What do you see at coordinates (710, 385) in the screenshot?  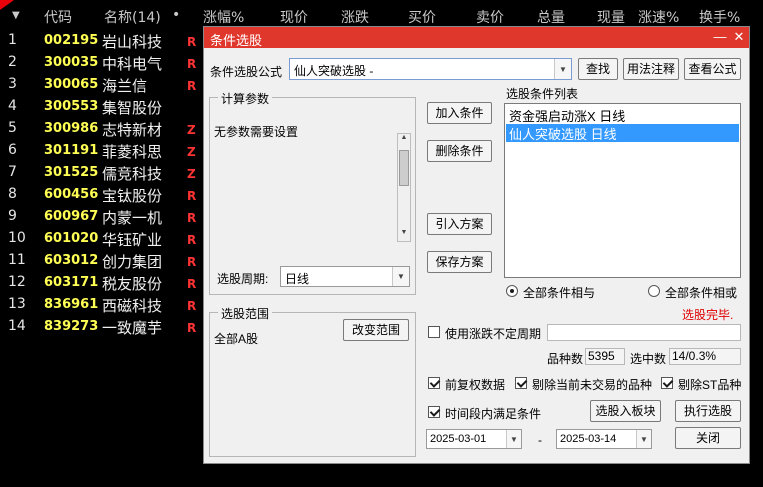 I see `exclude-st-label: 剔除ST品种` at bounding box center [710, 385].